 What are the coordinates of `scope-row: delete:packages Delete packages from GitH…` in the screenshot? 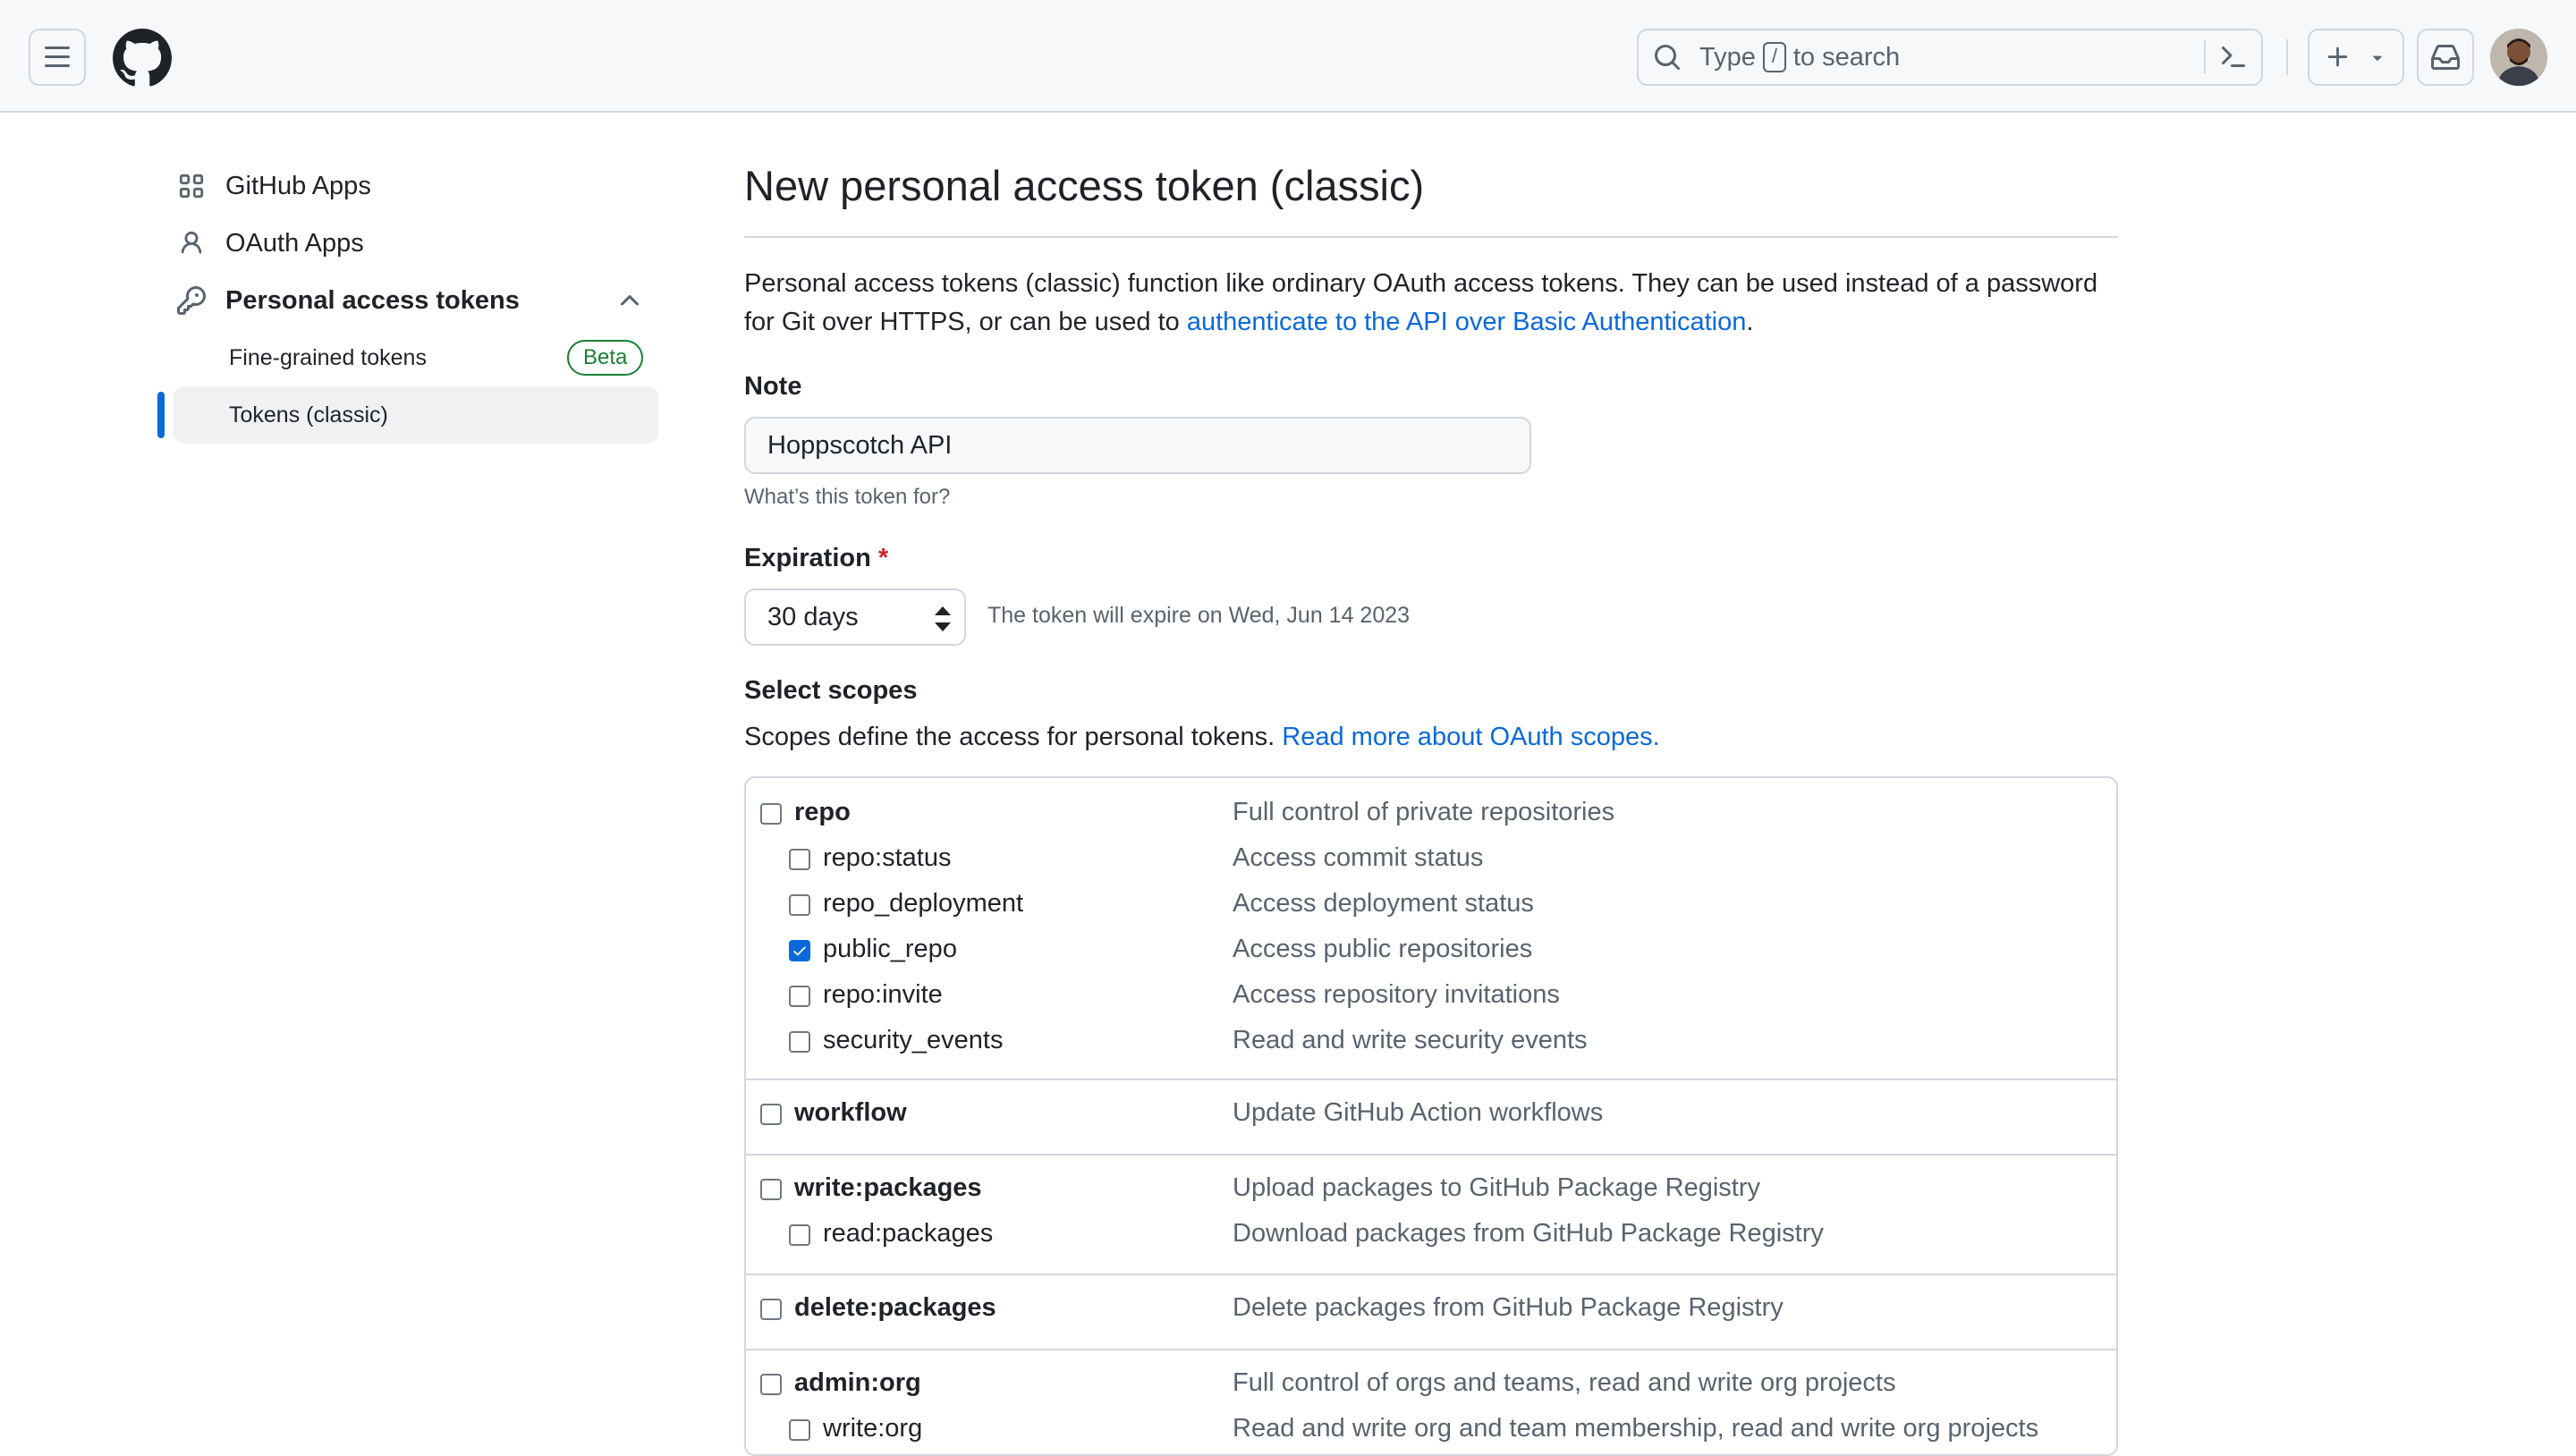 It's located at (1431, 1309).